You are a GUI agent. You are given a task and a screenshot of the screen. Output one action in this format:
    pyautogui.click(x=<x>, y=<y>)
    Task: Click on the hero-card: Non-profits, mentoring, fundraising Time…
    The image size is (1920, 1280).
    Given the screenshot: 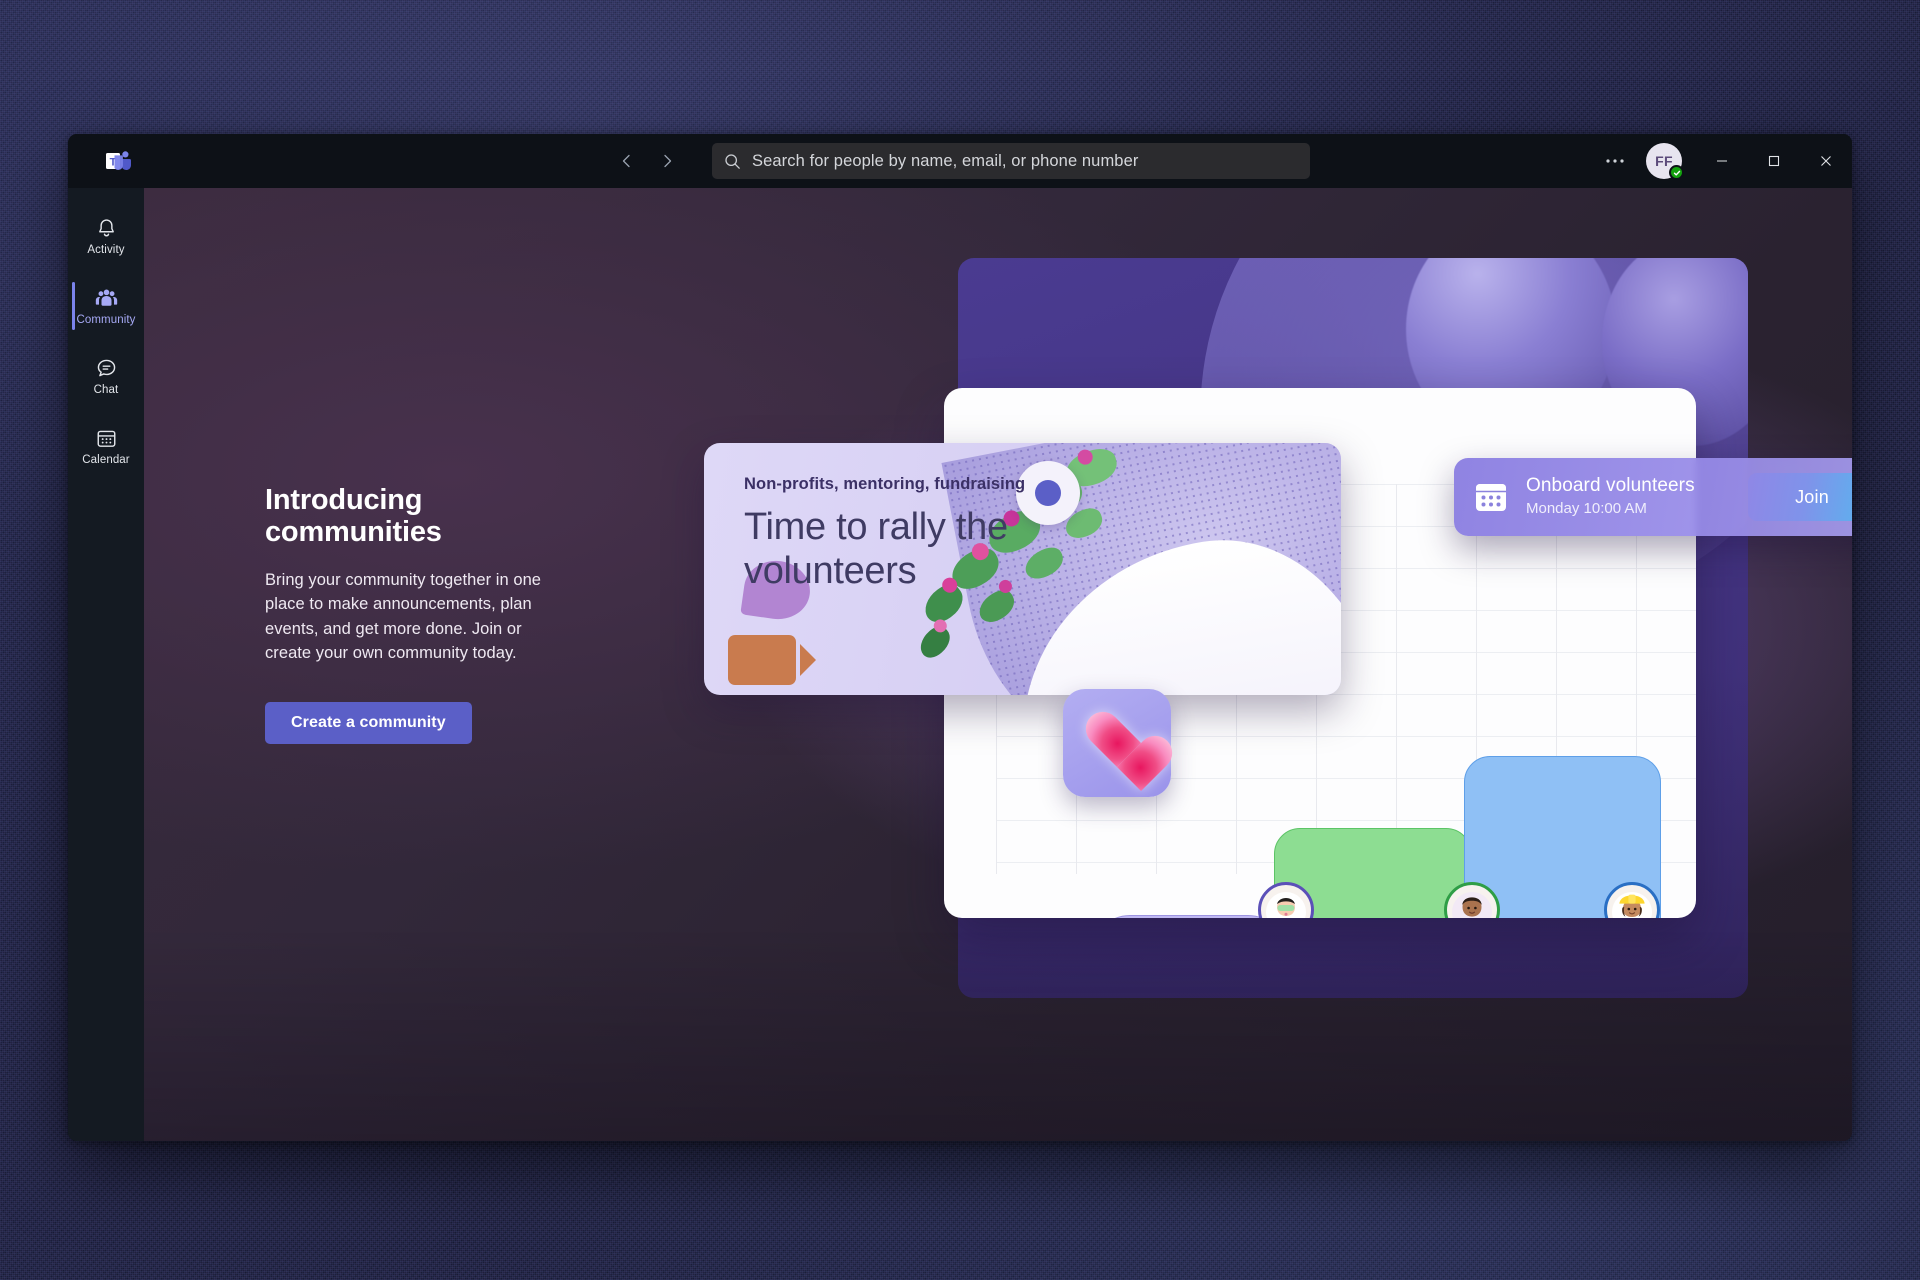 What is the action you would take?
    pyautogui.click(x=1022, y=569)
    